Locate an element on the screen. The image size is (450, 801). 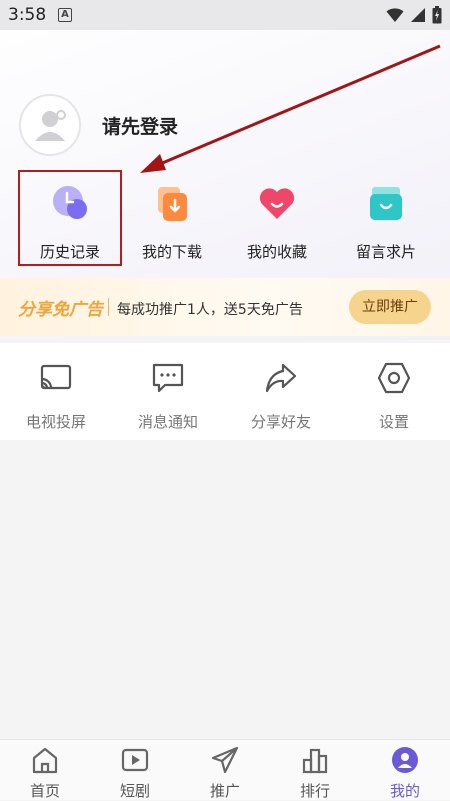
tab-mine: 我的 is located at coordinates (405, 773).